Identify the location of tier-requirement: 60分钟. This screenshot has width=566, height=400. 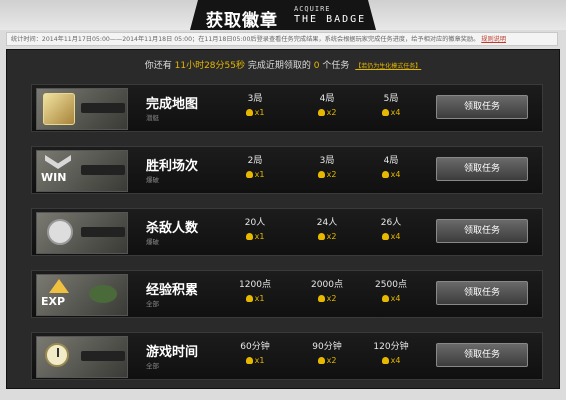
(255, 347).